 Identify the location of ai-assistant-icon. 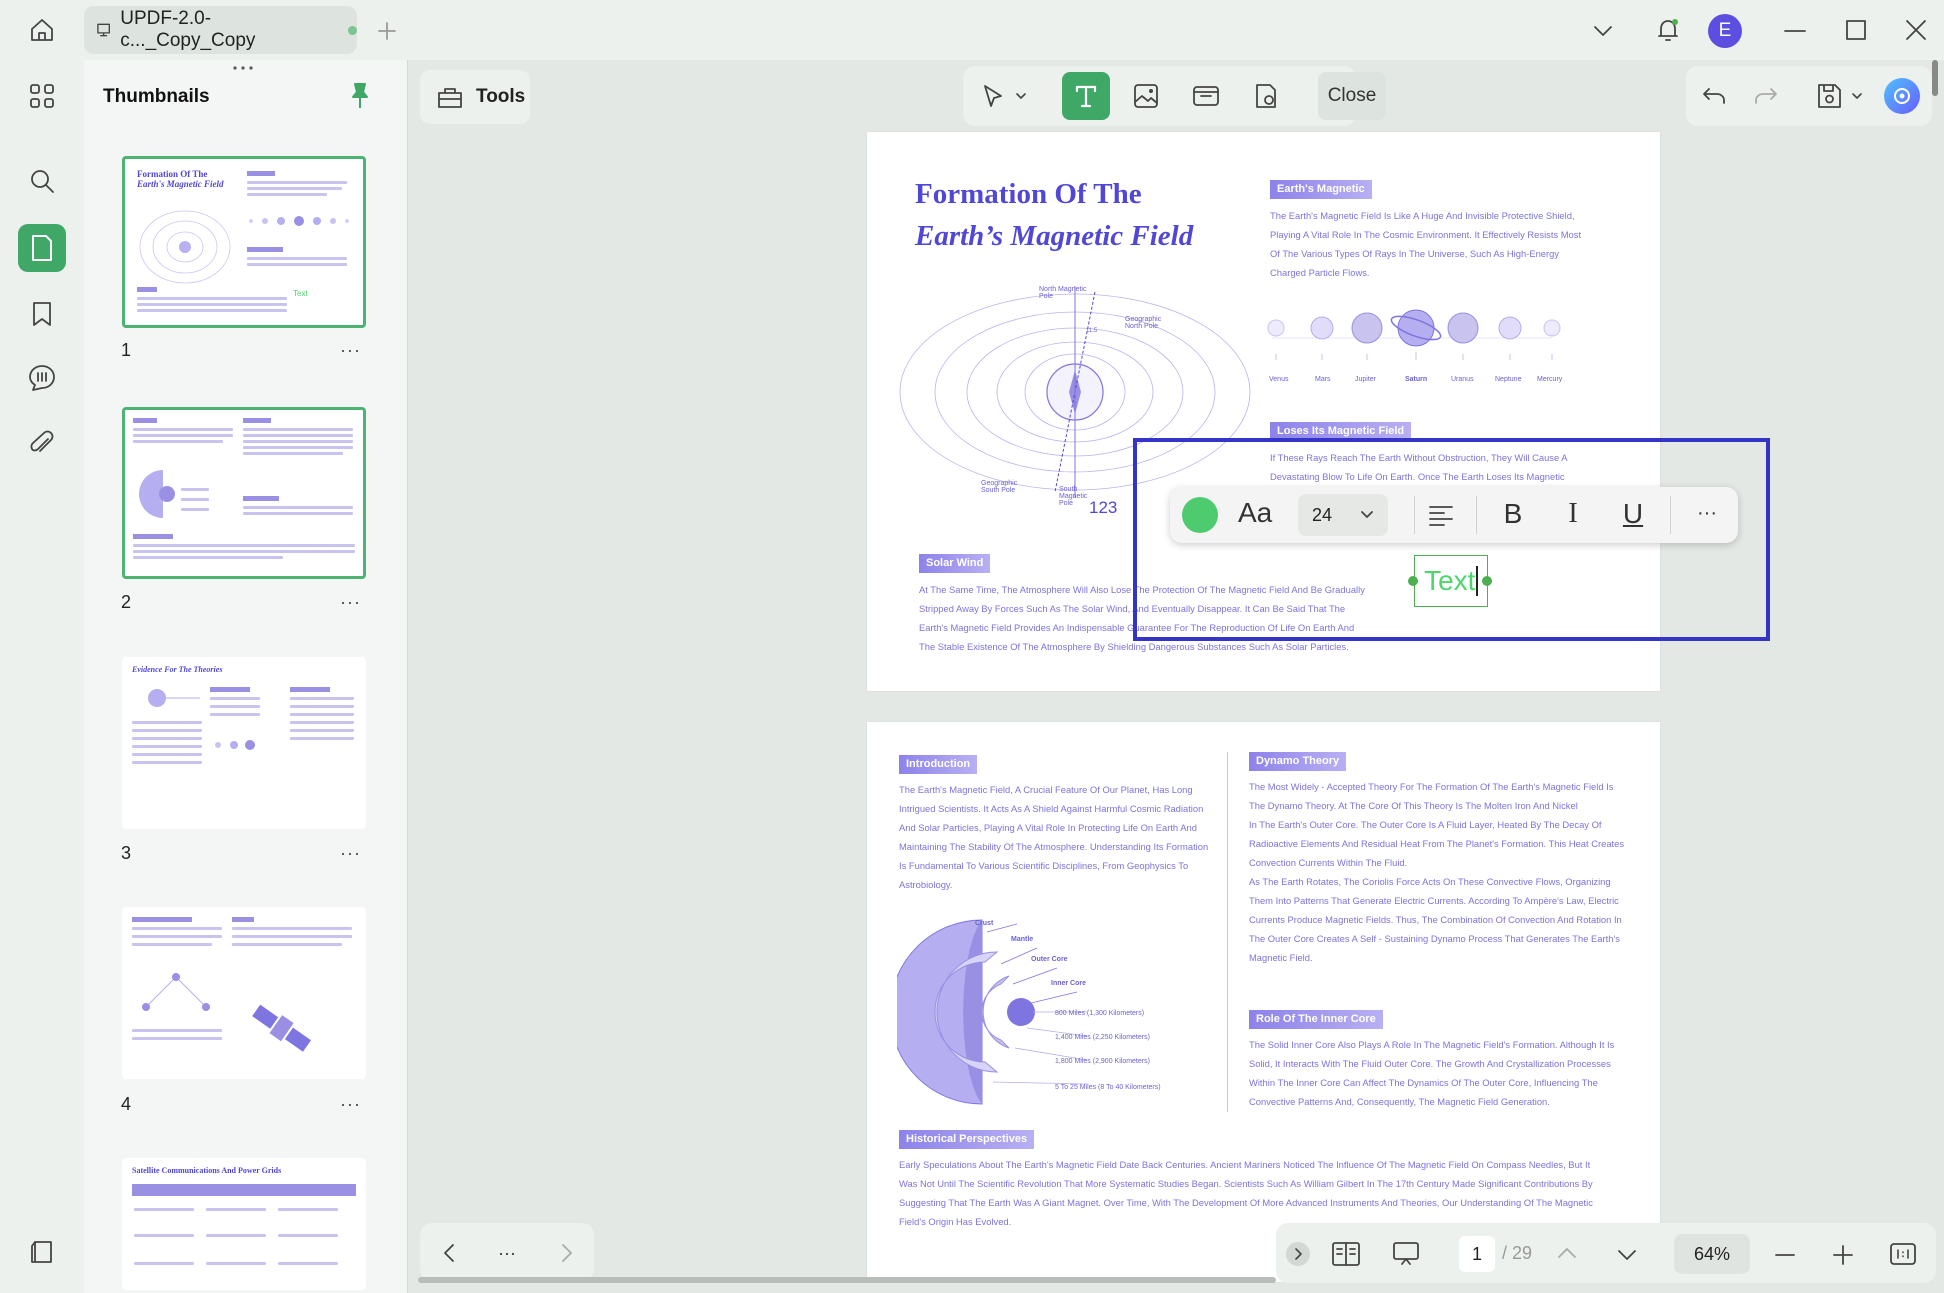
(1902, 96).